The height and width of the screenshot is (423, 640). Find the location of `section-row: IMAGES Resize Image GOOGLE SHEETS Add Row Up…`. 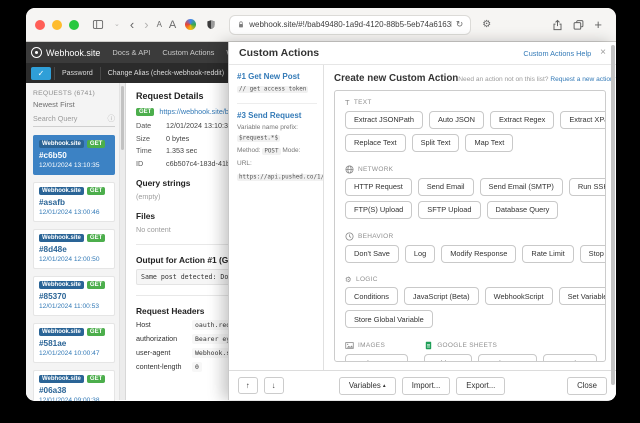

section-row: IMAGES Resize Image GOOGLE SHEETS Add Row Up… is located at coordinates (471, 351).